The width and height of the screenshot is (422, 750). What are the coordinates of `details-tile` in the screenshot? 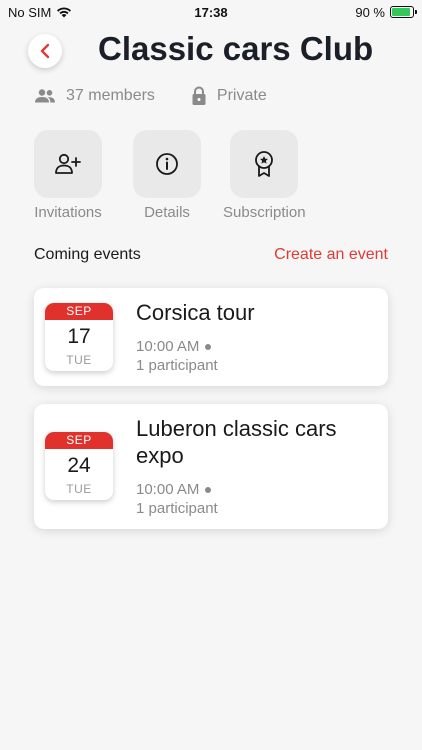 It's located at (167, 164).